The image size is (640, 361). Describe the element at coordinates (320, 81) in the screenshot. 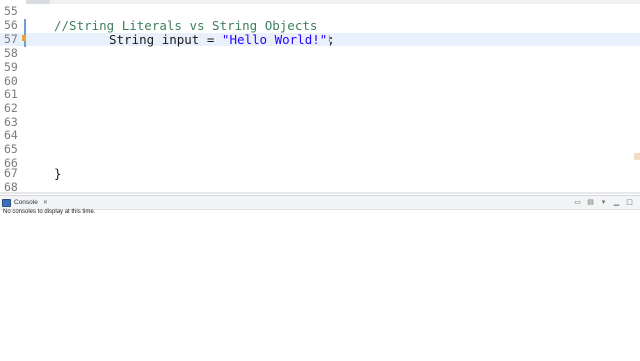

I see `code-line: 60` at that location.